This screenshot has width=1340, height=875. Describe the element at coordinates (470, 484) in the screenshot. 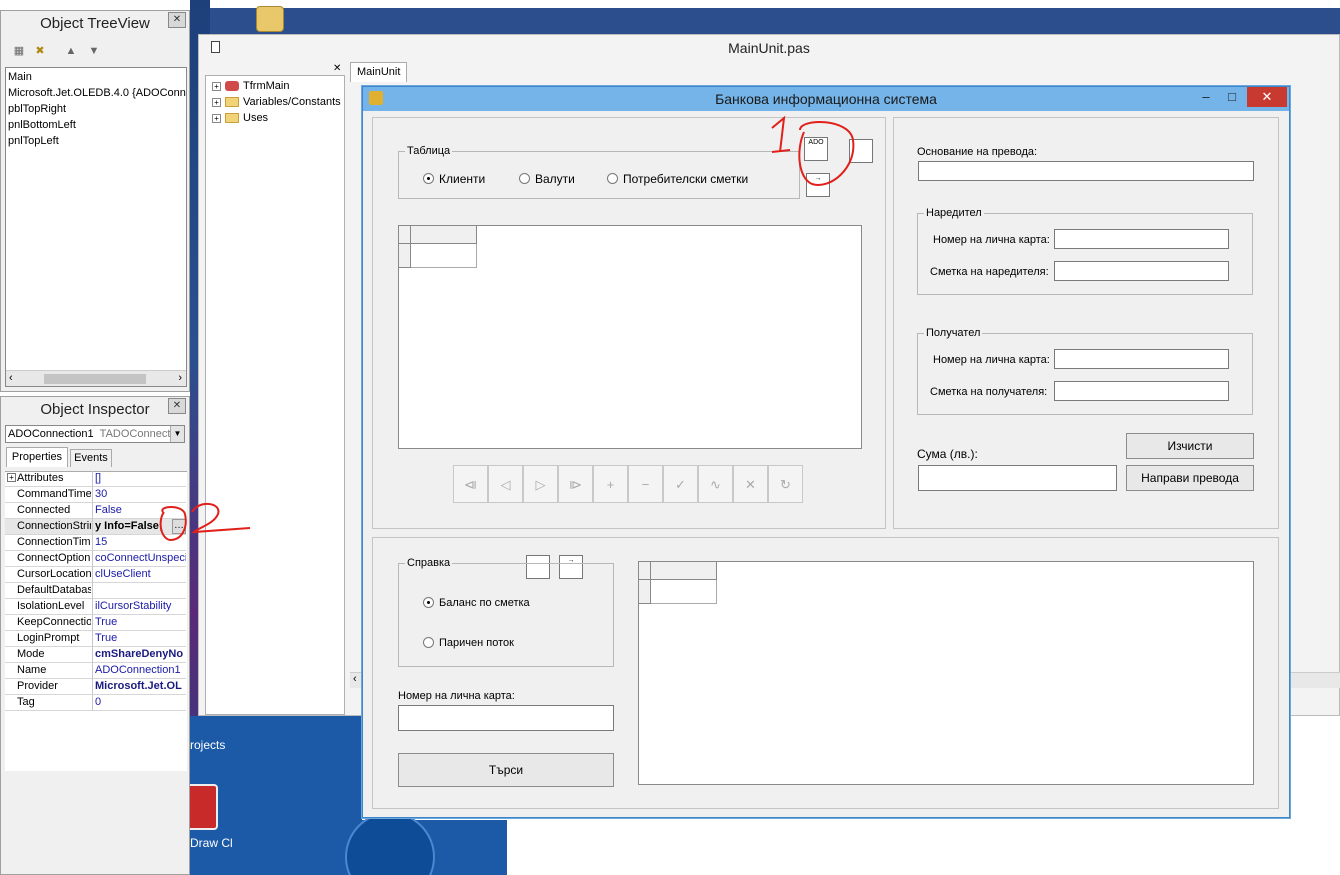

I see `nav-first-button: ⧏` at that location.